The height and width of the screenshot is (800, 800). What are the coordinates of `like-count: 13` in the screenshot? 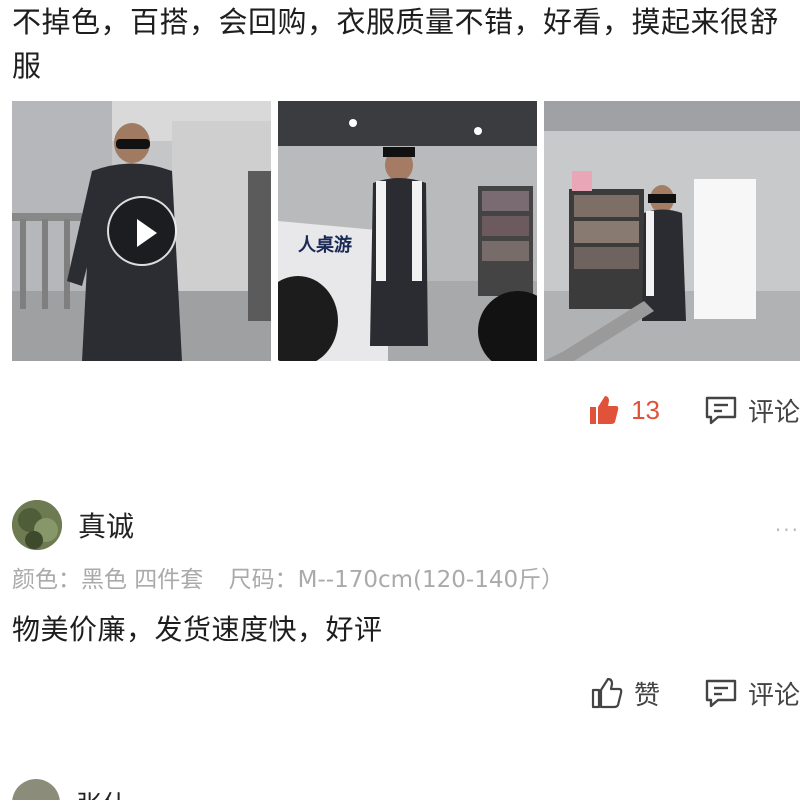 It's located at (645, 409).